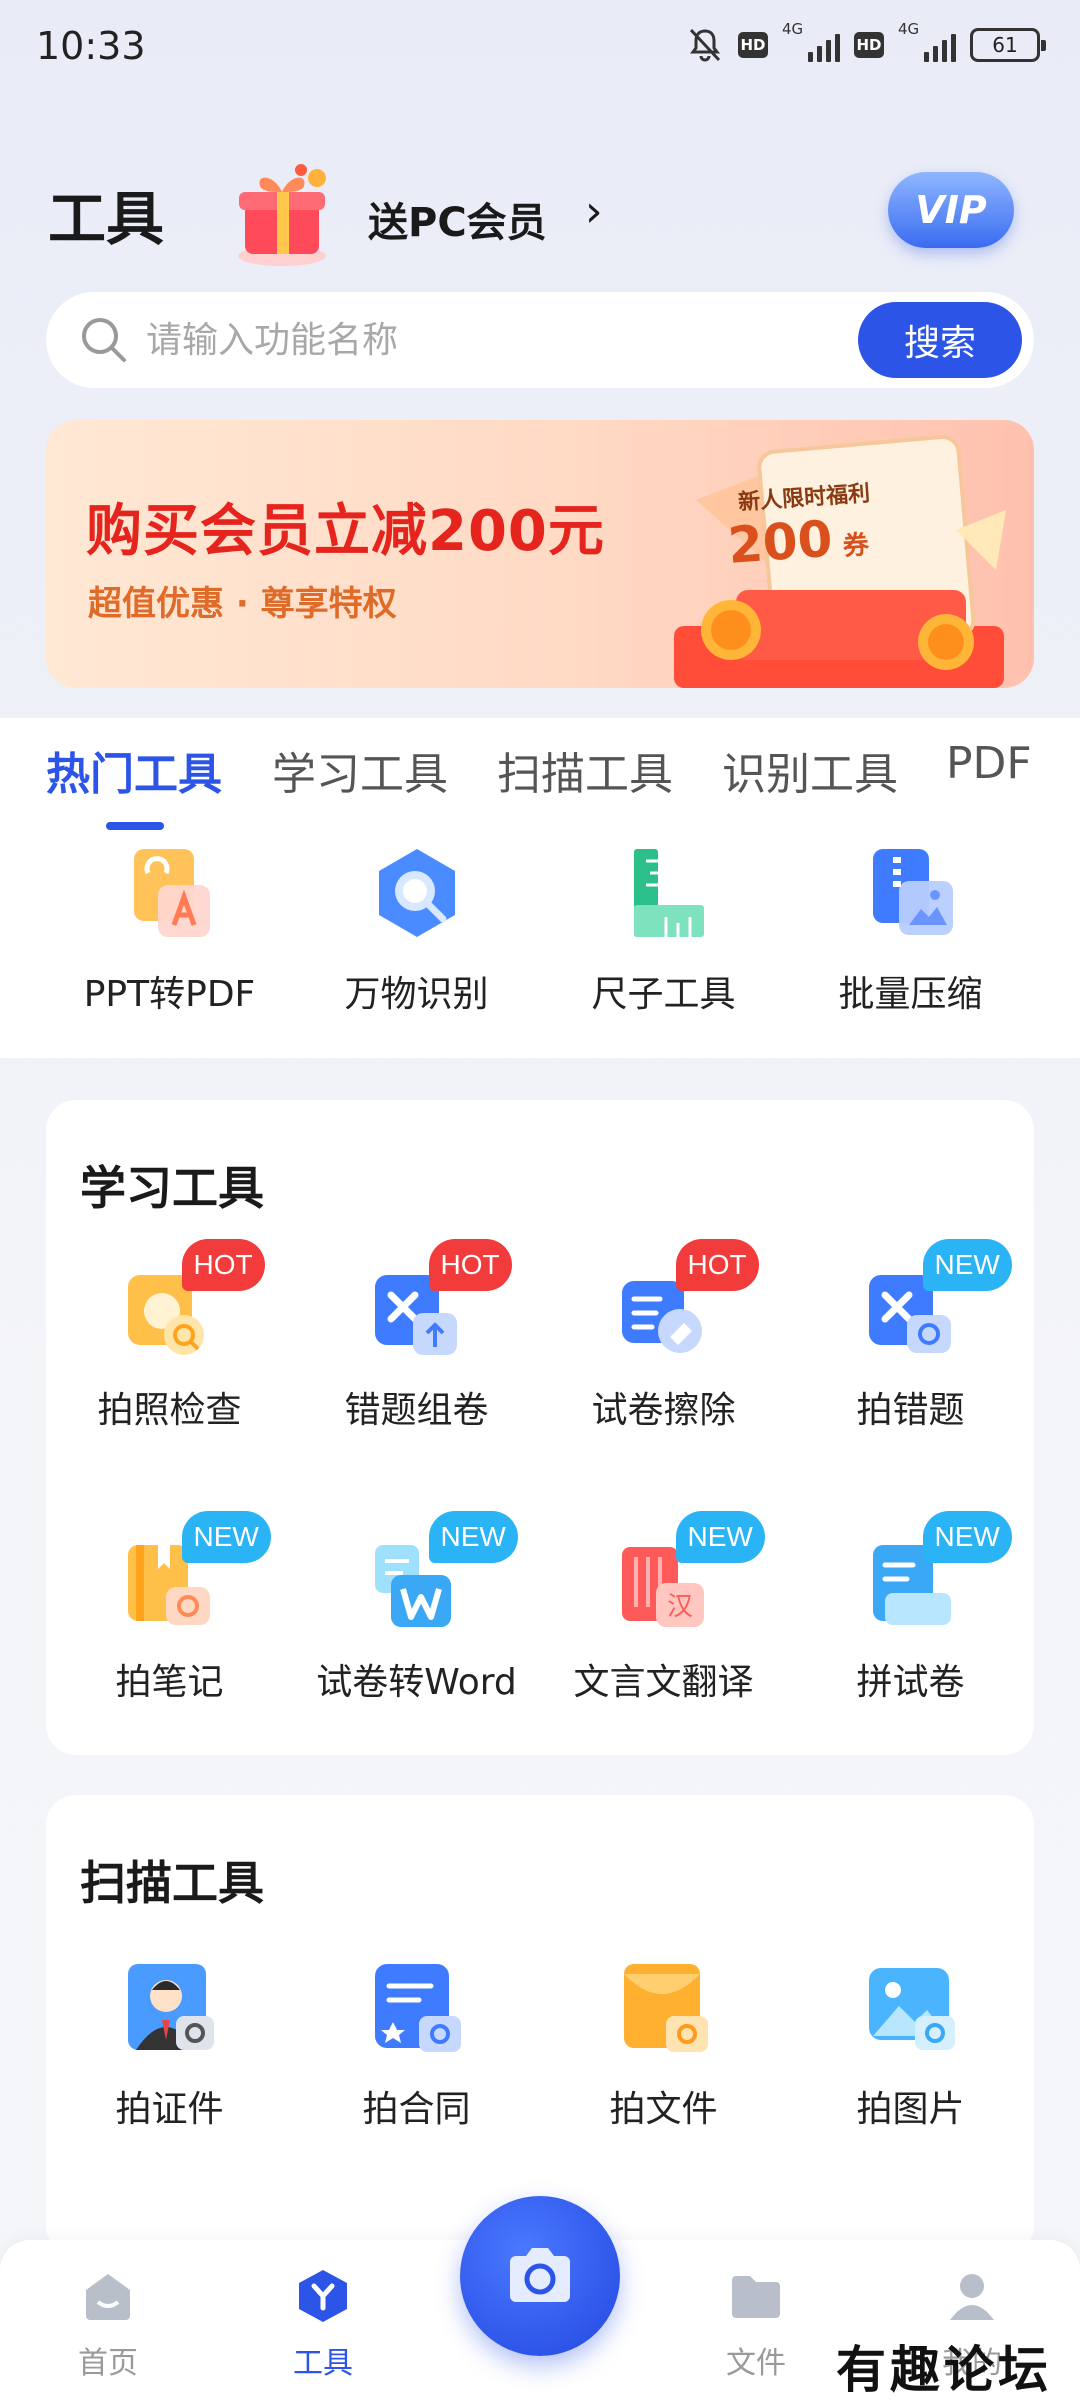 The width and height of the screenshot is (1080, 2400). What do you see at coordinates (417, 2008) in the screenshot?
I see `contract-icon` at bounding box center [417, 2008].